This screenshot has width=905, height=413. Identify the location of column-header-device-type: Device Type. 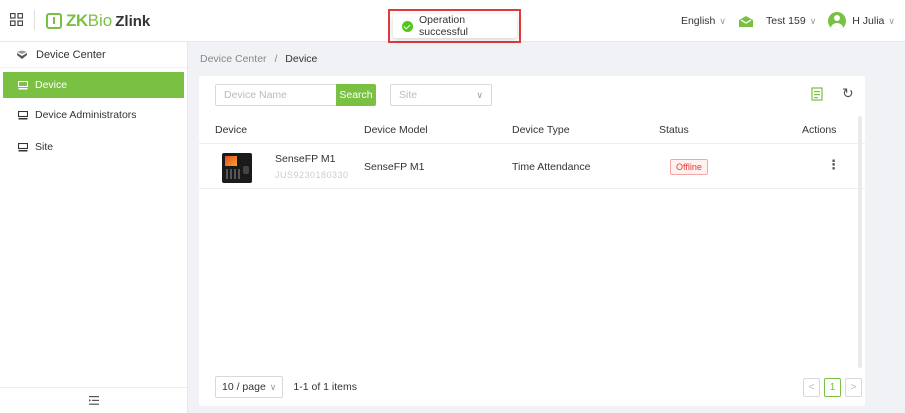
(541, 130).